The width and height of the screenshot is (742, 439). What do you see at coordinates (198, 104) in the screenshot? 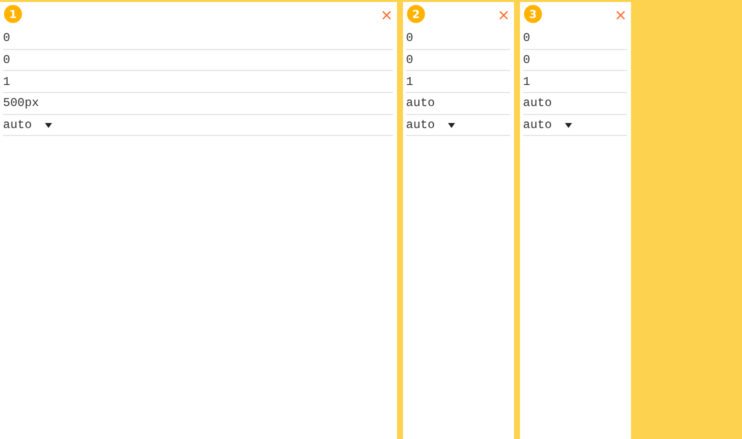
I see `input-field: 500px` at bounding box center [198, 104].